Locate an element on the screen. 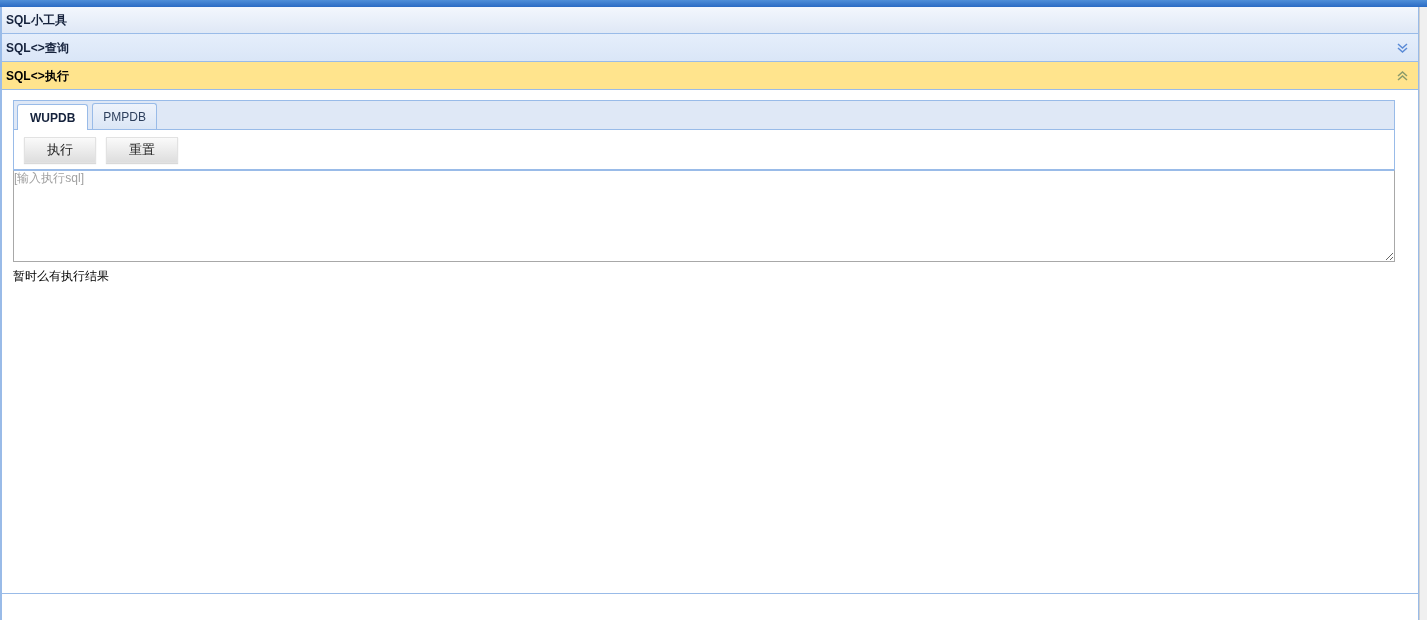 The width and height of the screenshot is (1427, 620). accordion-header: SQL<>查询 is located at coordinates (710, 48).